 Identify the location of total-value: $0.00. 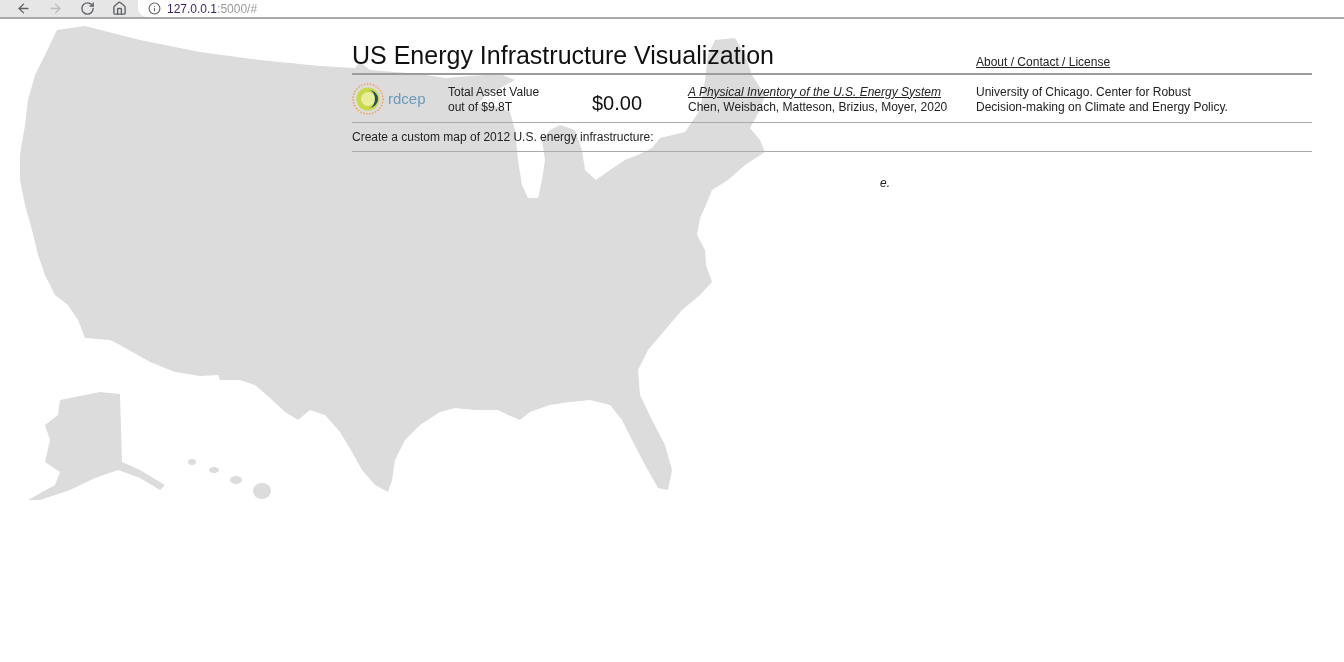
(618, 102).